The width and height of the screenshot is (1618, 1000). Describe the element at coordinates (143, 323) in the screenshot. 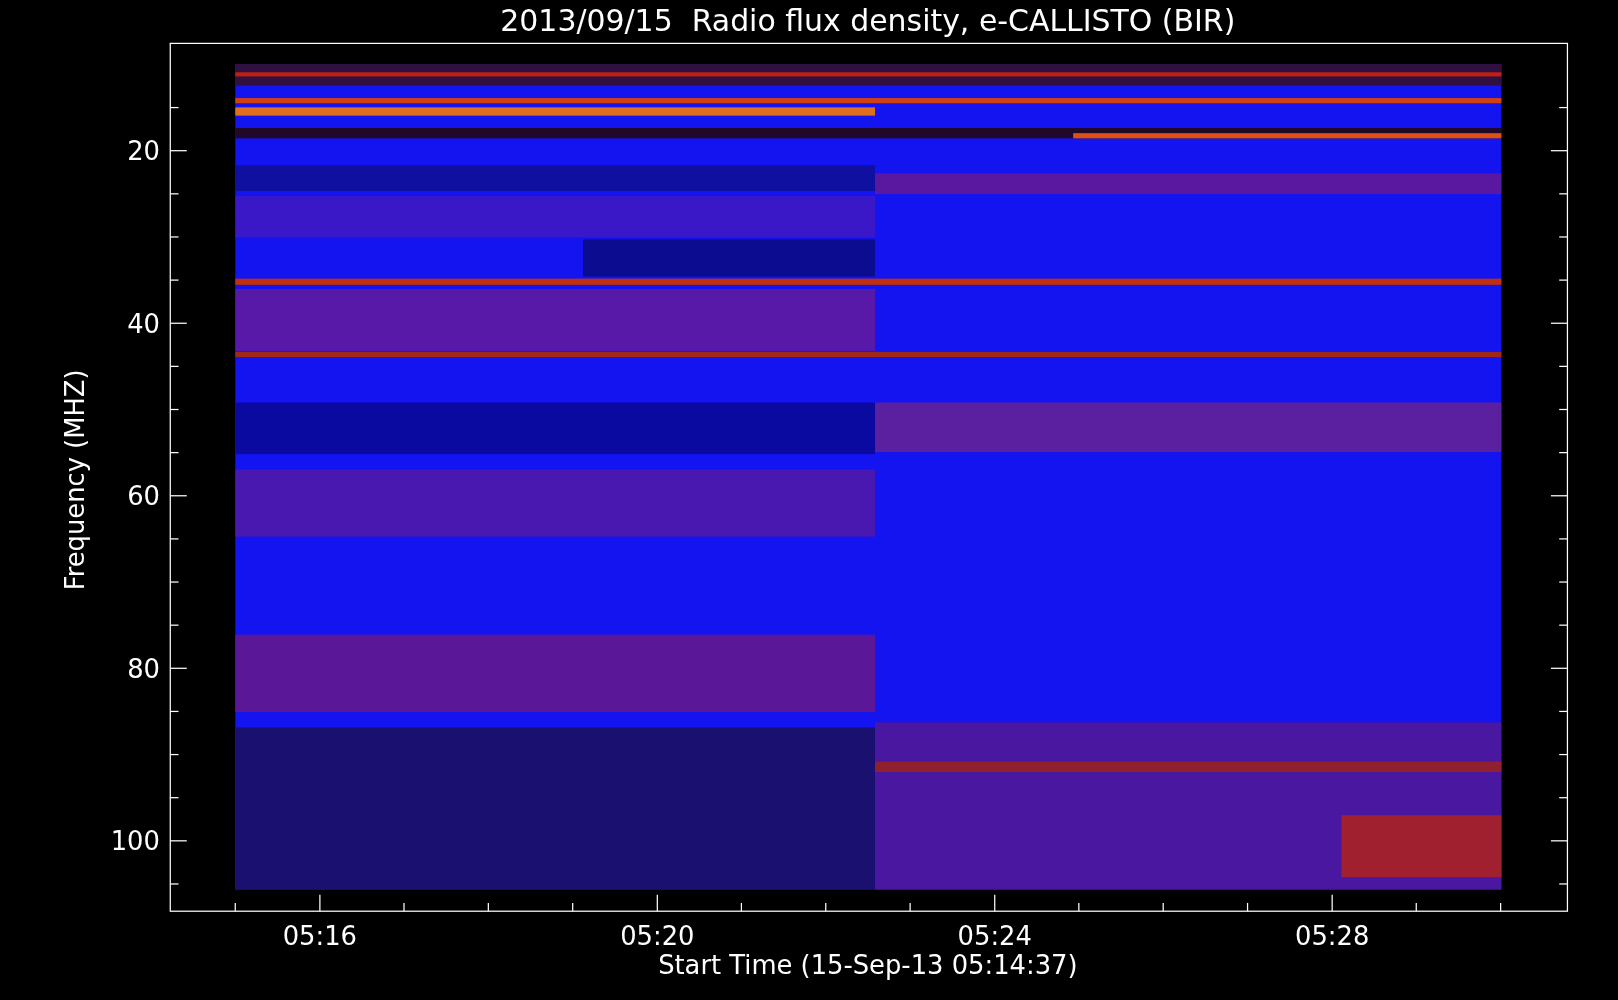

I see `y-tick-label: 40` at that location.